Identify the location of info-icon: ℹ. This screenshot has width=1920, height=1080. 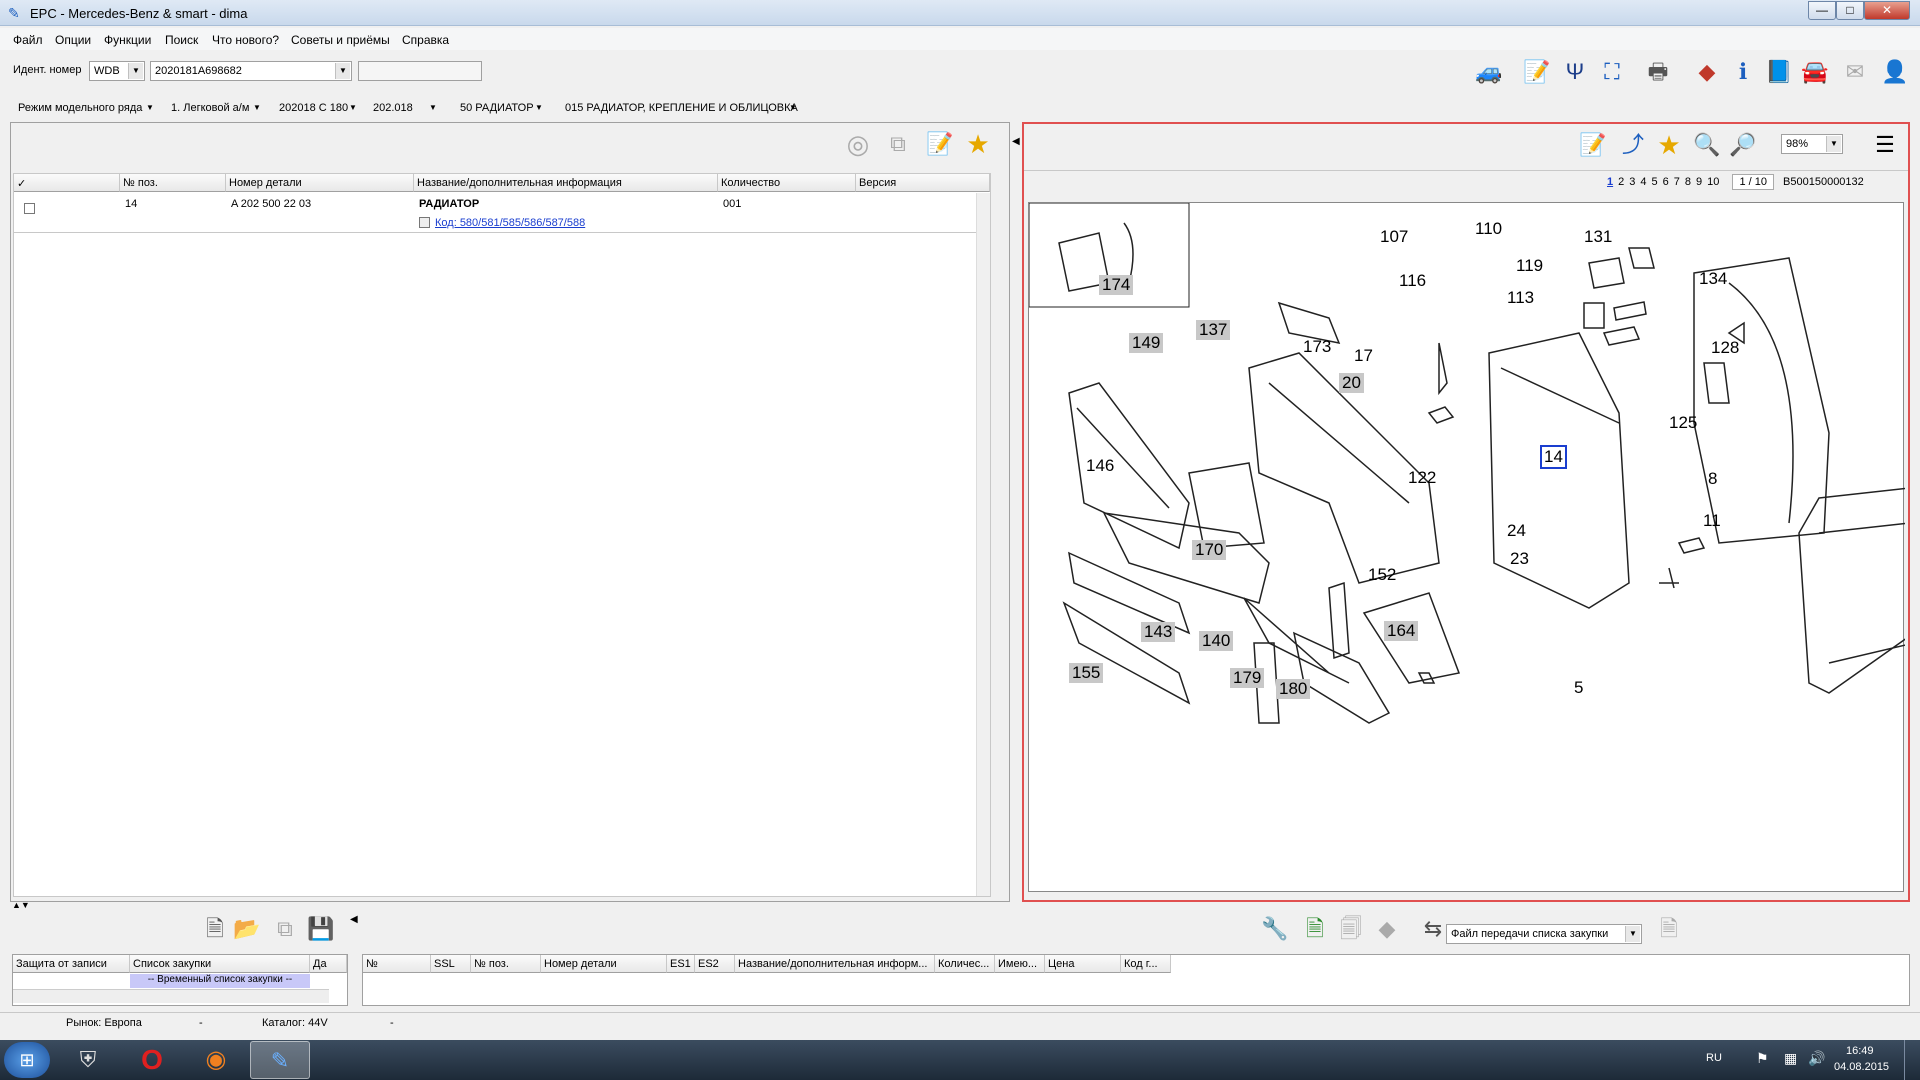
(1743, 72).